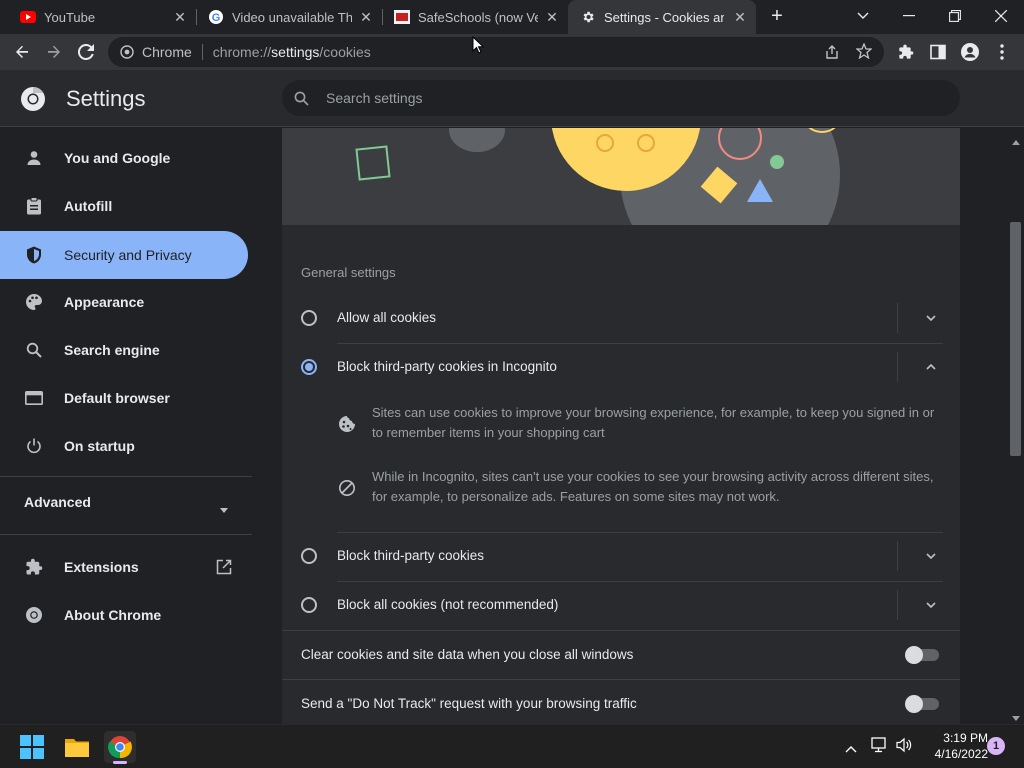 This screenshot has width=1024, height=768. What do you see at coordinates (124, 158) in the screenshot?
I see `sidebar-item-you-and-google: You and Google` at bounding box center [124, 158].